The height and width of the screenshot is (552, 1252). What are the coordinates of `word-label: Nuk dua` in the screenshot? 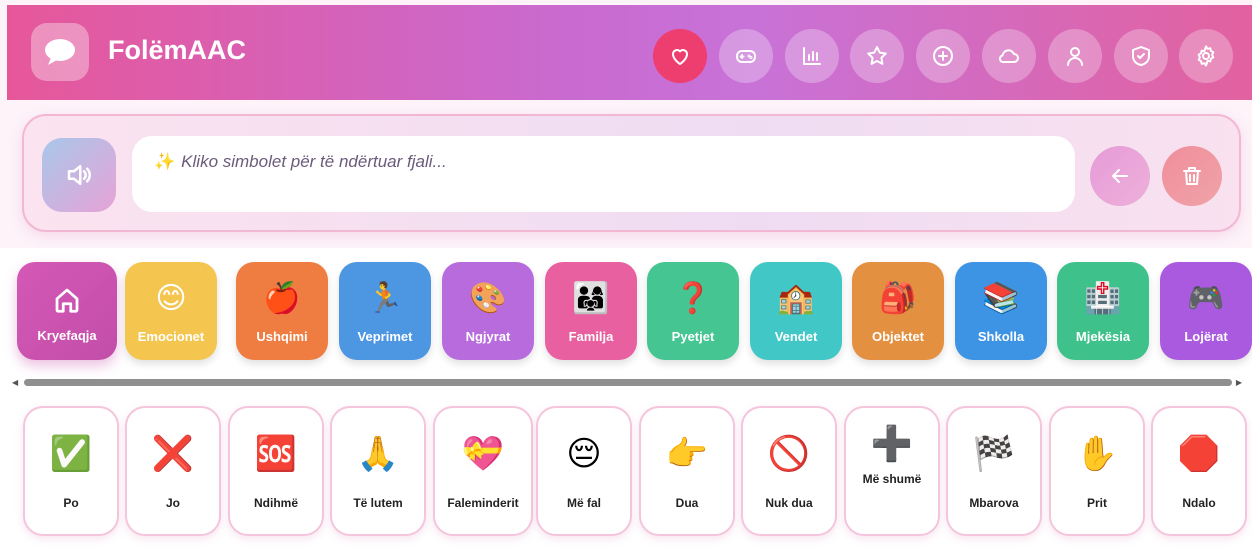 It's located at (789, 503).